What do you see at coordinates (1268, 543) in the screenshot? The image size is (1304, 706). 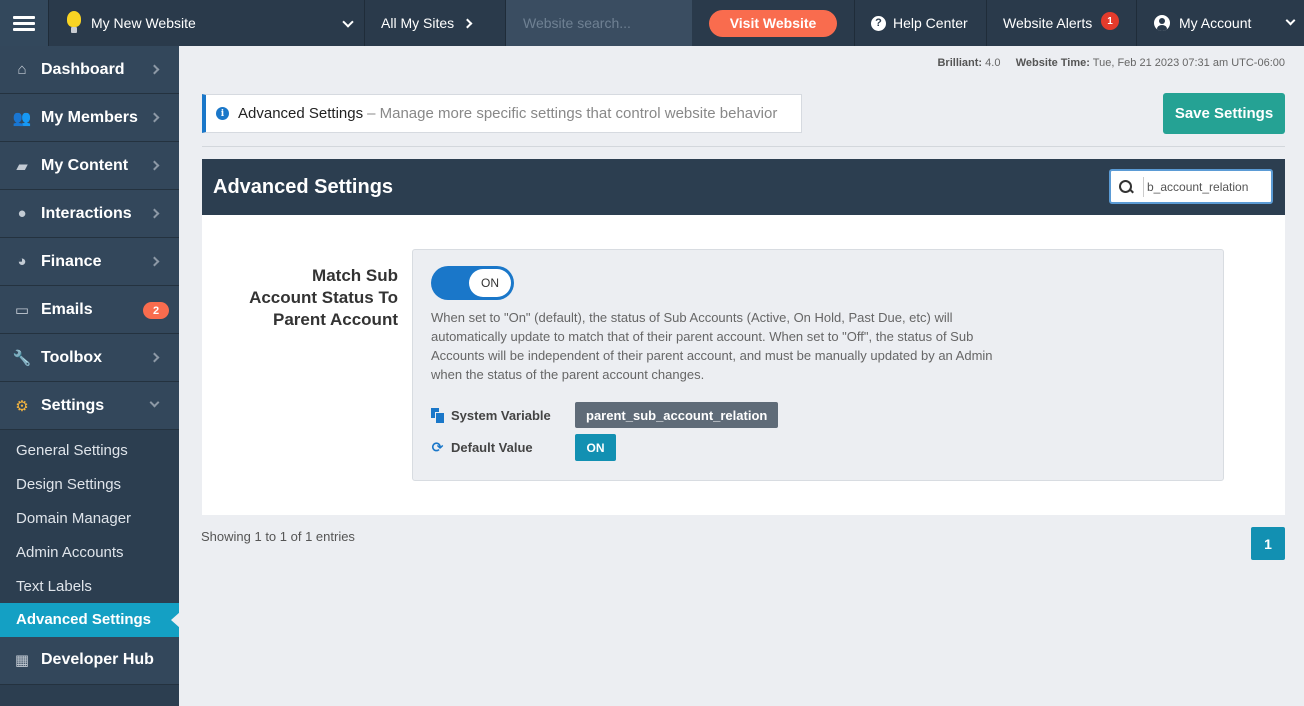 I see `pagination-page-1: 1` at bounding box center [1268, 543].